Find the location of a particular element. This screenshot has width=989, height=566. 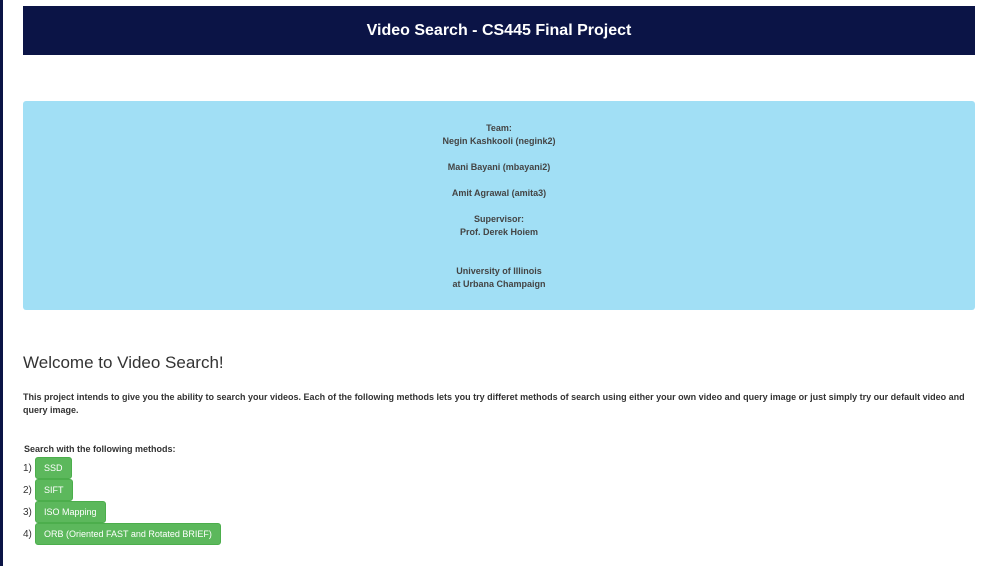

team-label: Team: is located at coordinates (499, 128).